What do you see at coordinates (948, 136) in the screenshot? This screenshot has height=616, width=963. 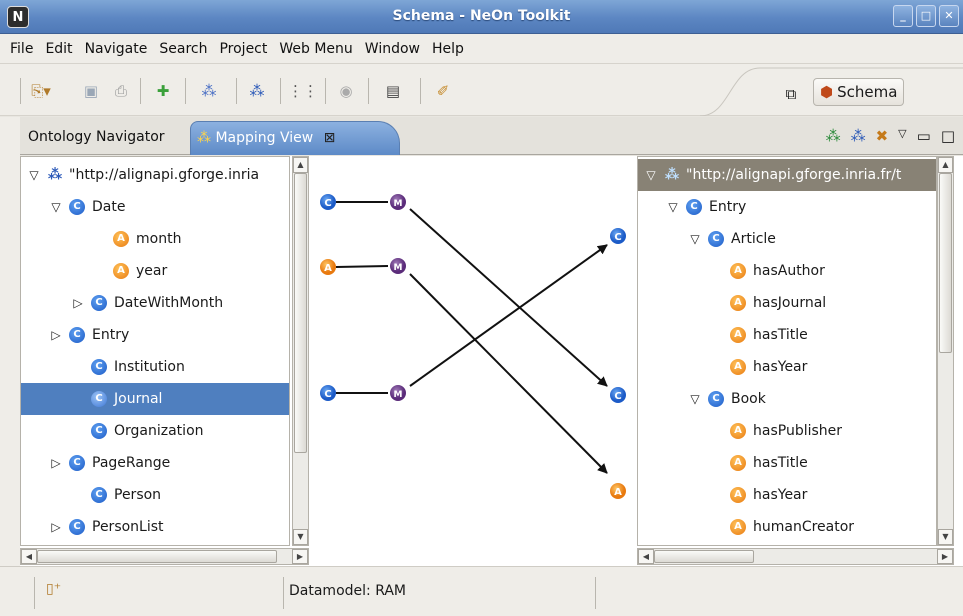 I see `maximize-view-icon: □` at bounding box center [948, 136].